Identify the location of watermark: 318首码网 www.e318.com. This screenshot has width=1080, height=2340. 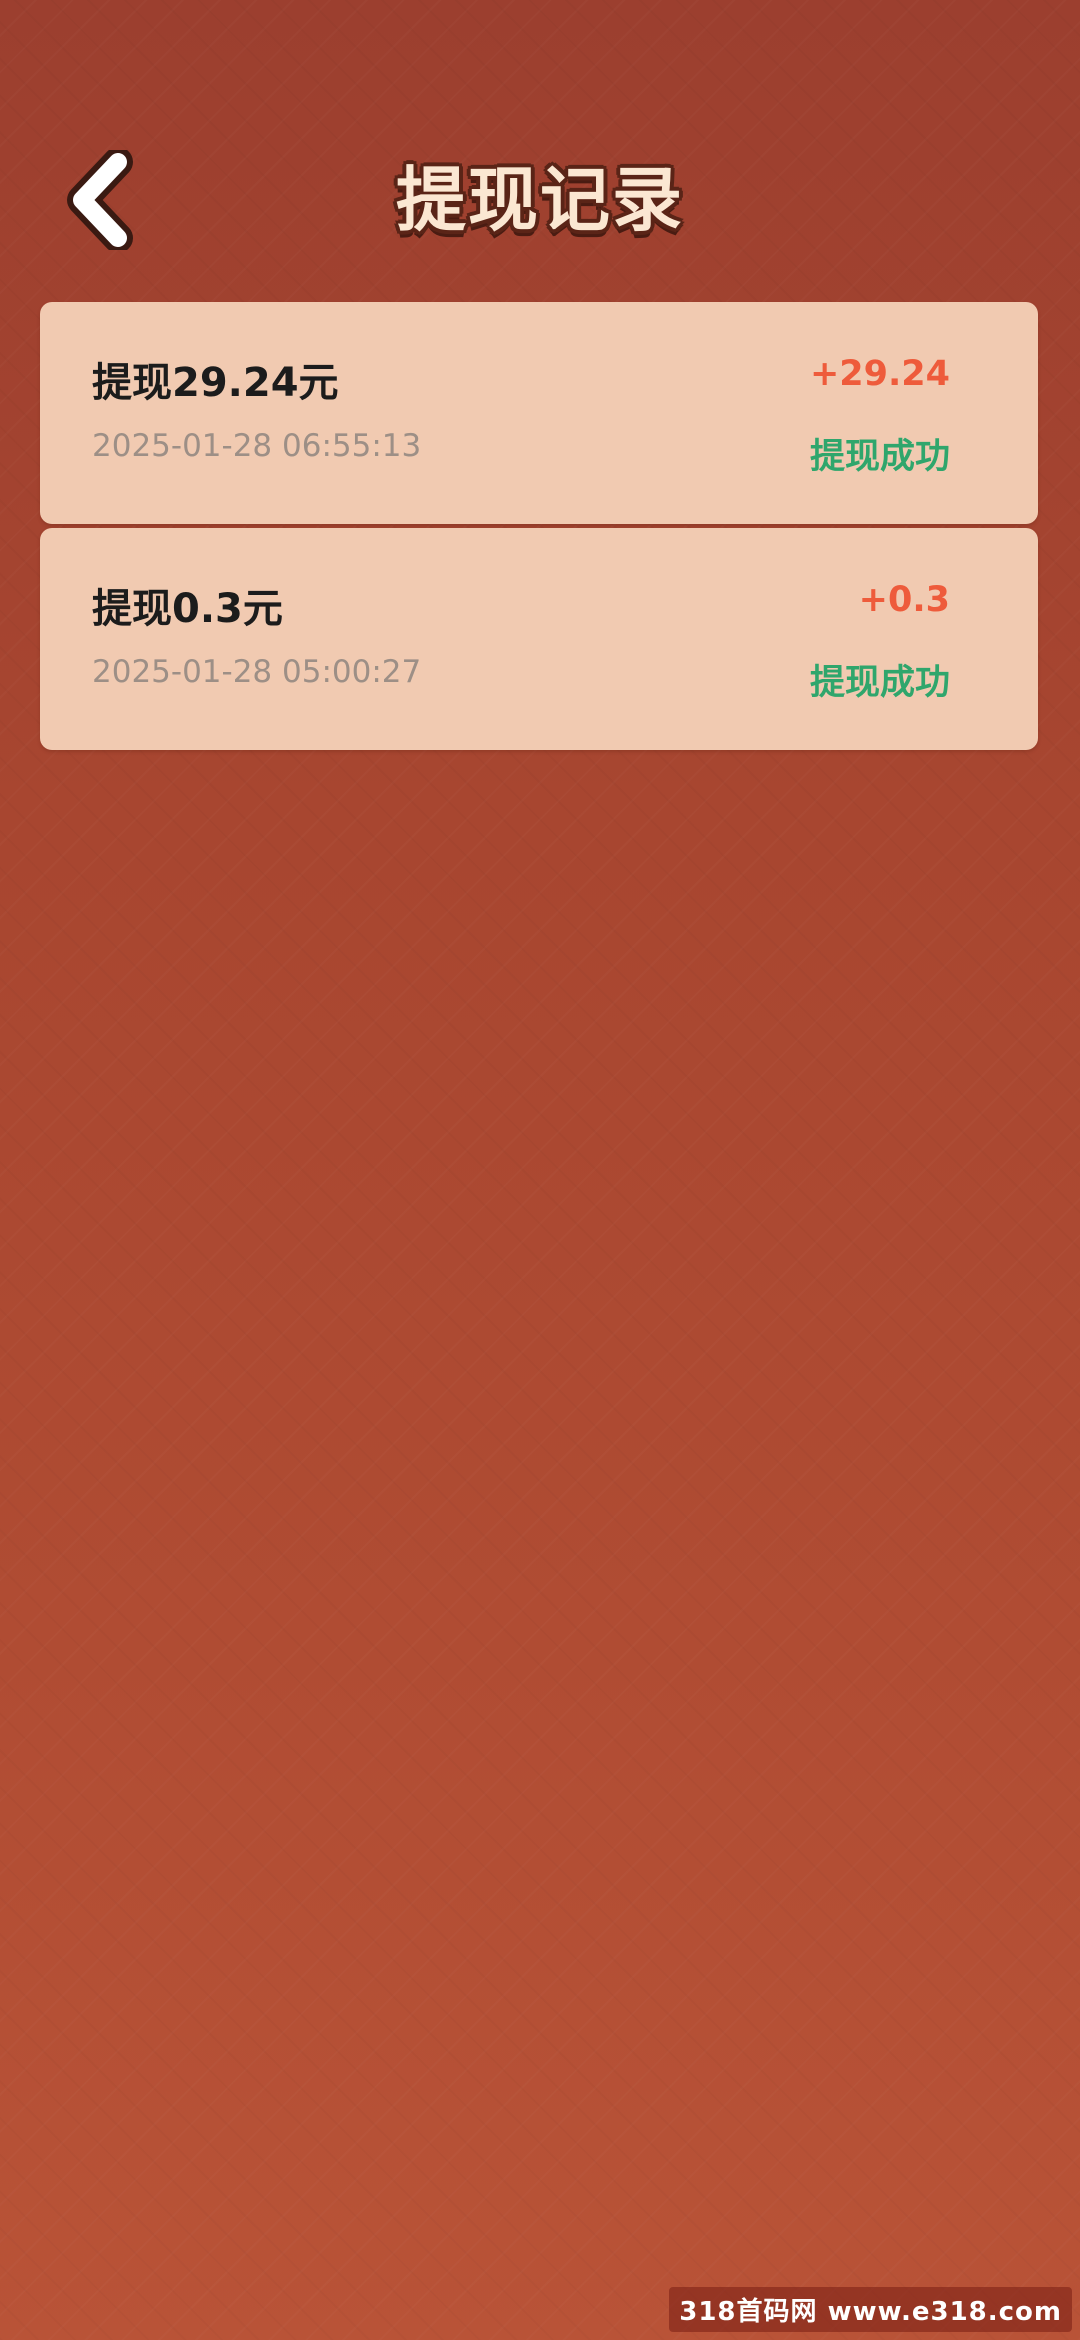
(870, 2309).